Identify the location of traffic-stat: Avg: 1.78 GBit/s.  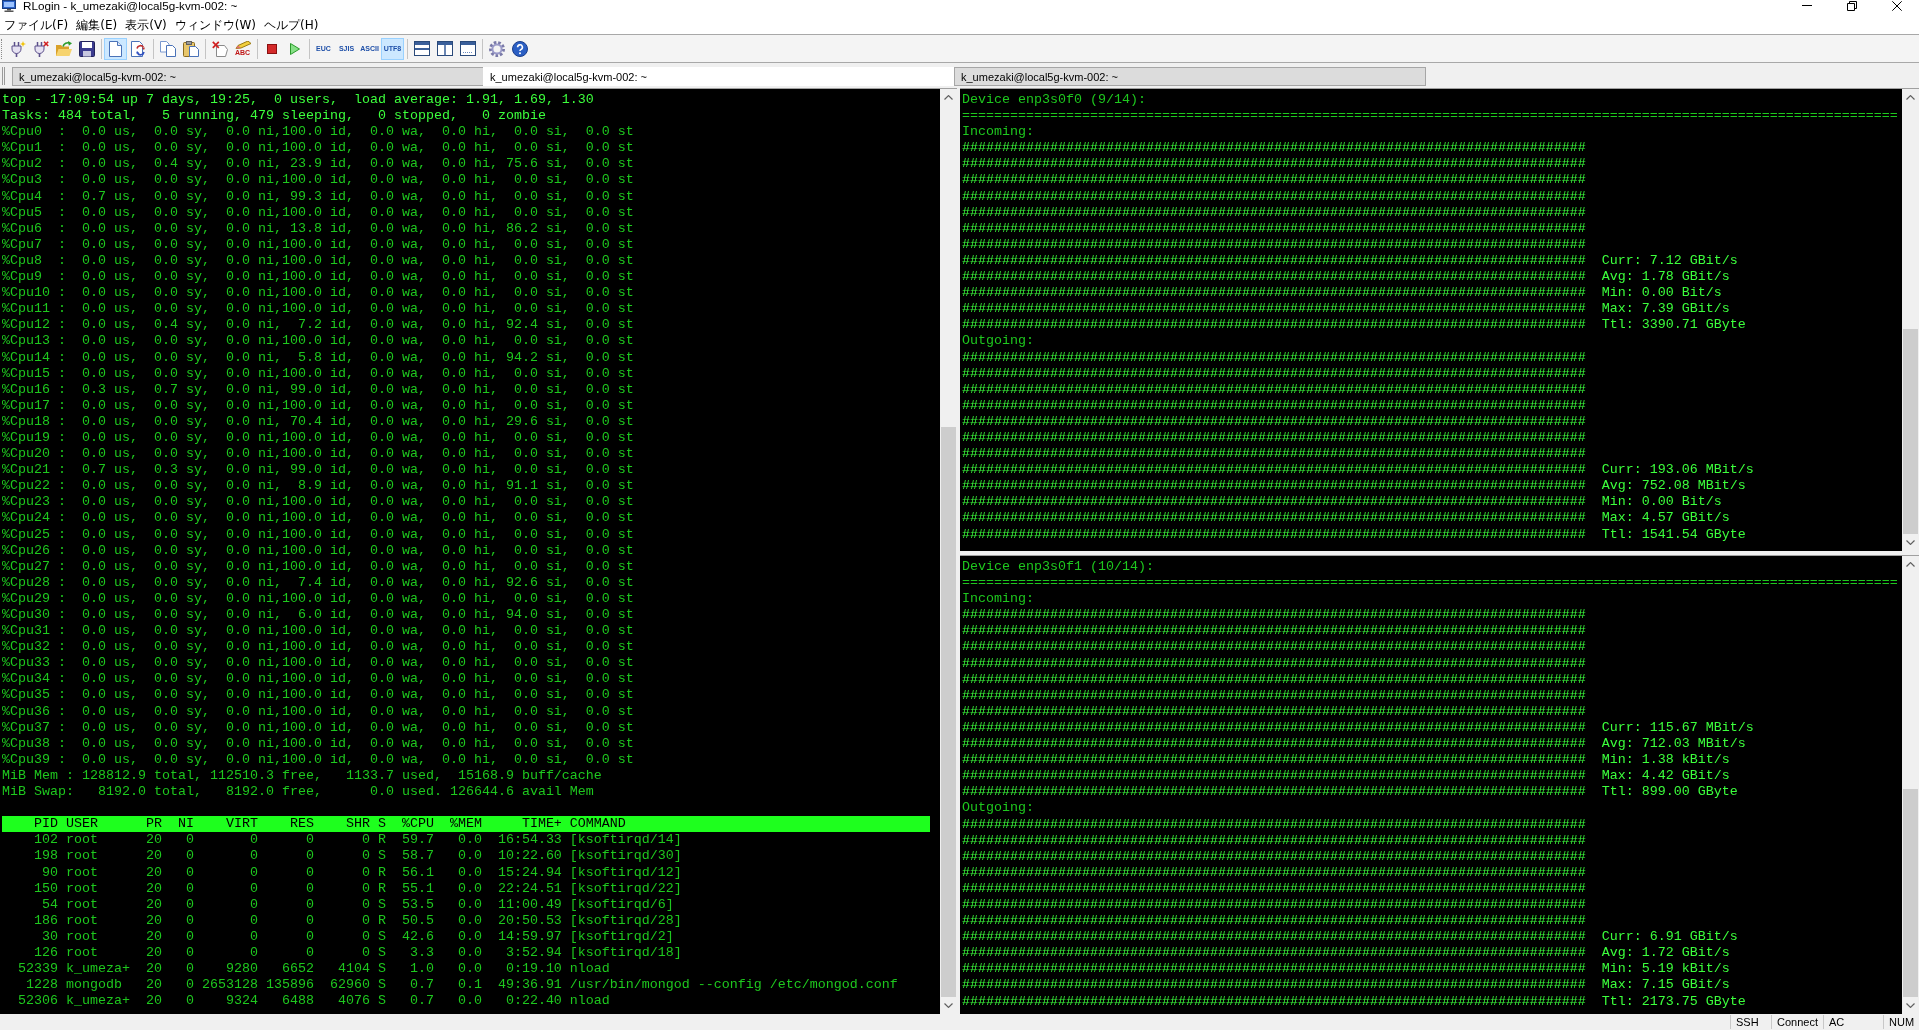
(1666, 277).